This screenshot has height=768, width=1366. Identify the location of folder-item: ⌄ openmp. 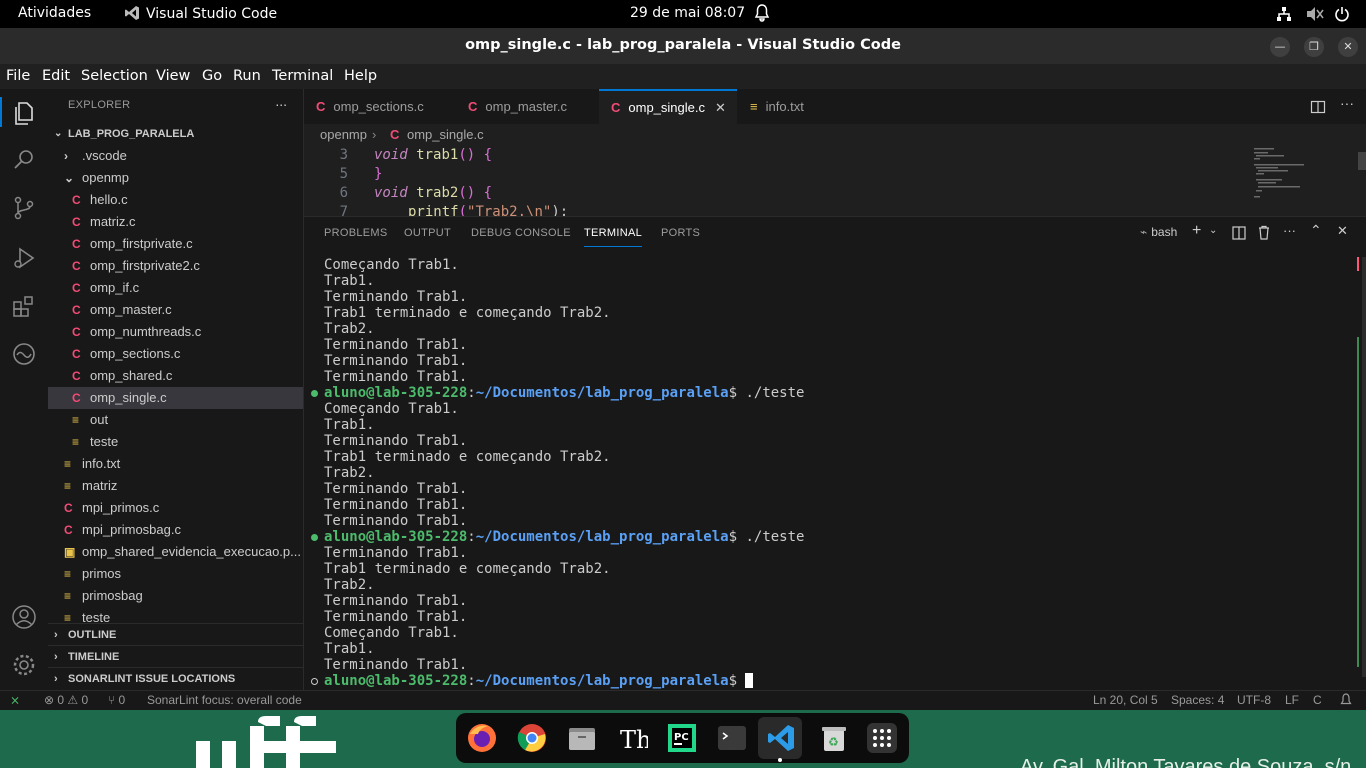
(175, 178).